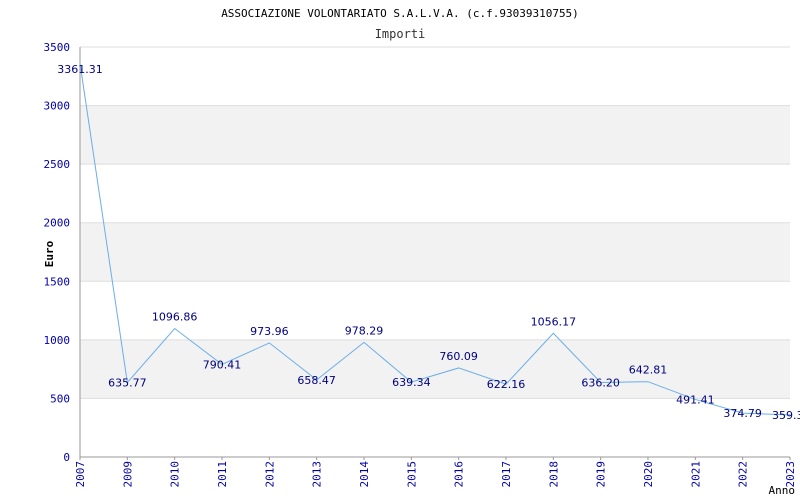 The image size is (800, 500). Describe the element at coordinates (400, 34) in the screenshot. I see `chart-subtitle: Importi` at that location.